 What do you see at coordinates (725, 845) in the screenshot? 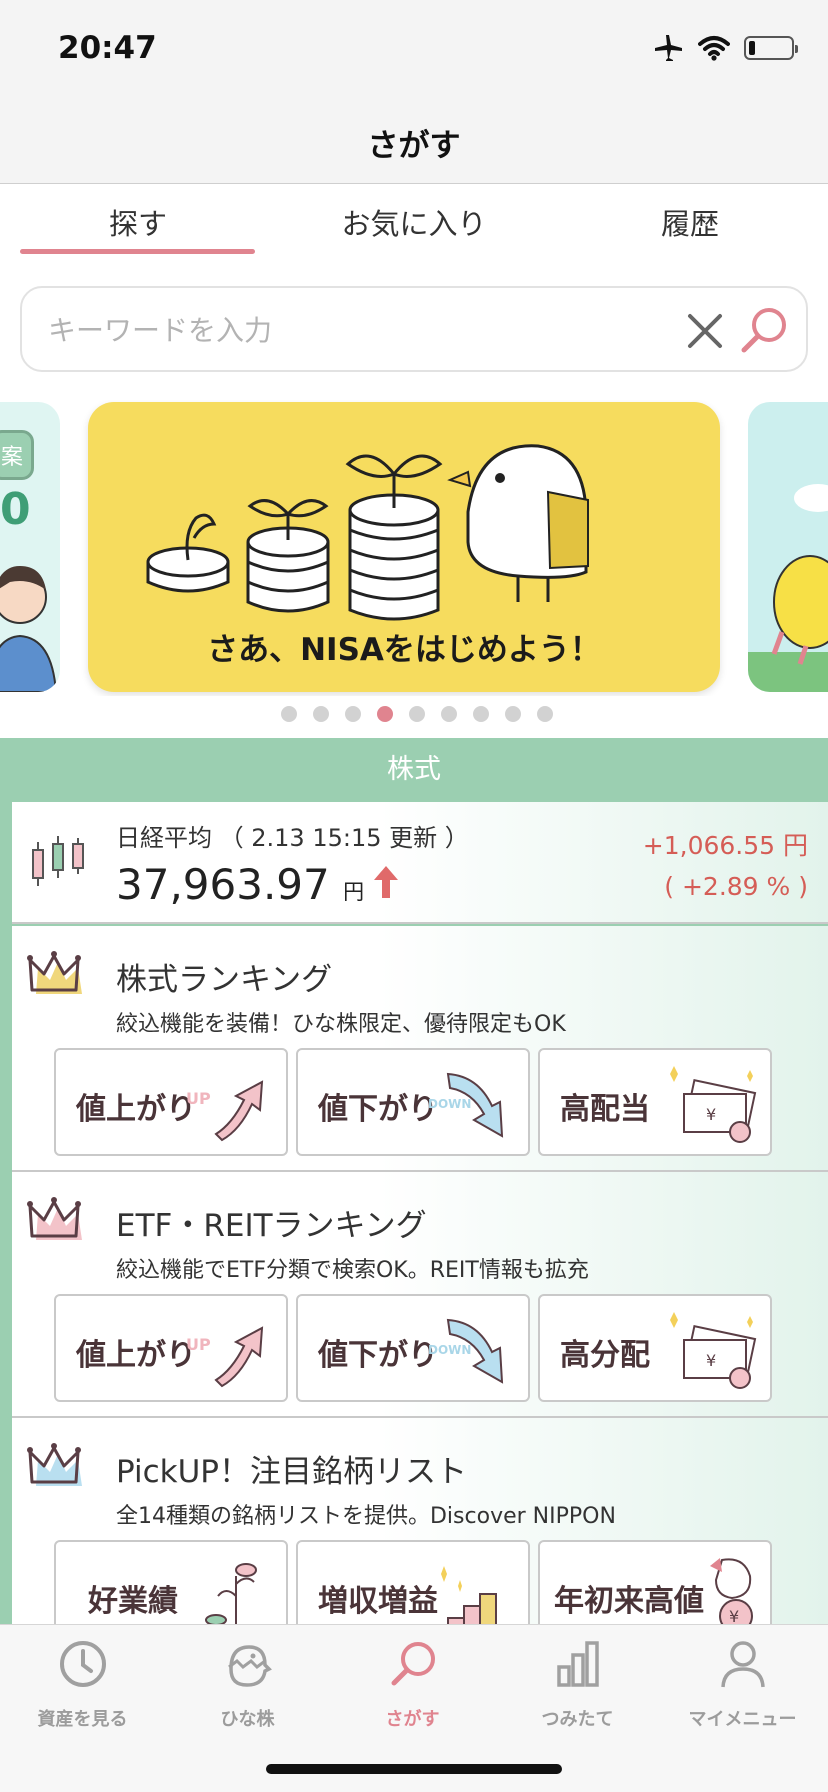
I see `nikkei-change: +1,066.55 円` at bounding box center [725, 845].